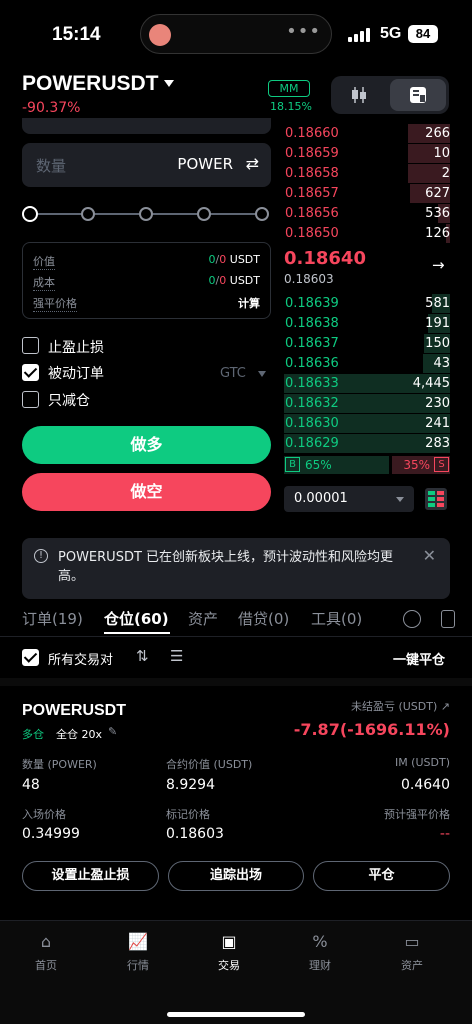 The width and height of the screenshot is (472, 1024). I want to click on notice-text: POWERUSDT 已在创新板块上线，预计波动性和风险均更高。, so click(226, 567).